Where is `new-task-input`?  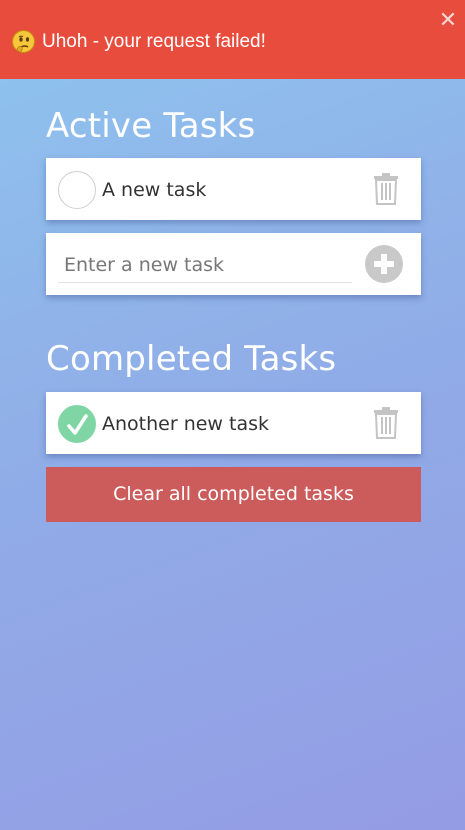 new-task-input is located at coordinates (205, 265).